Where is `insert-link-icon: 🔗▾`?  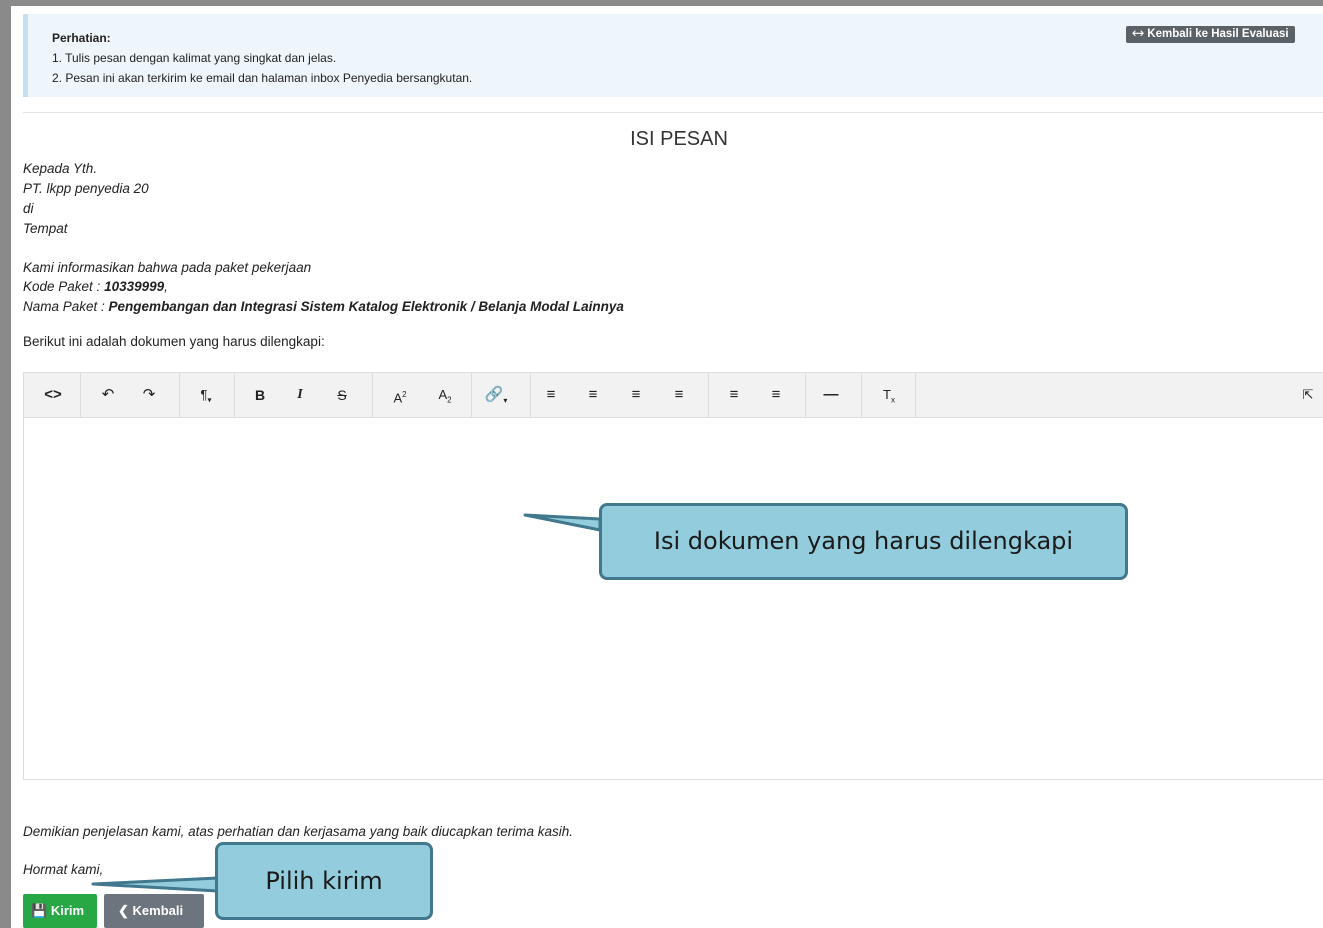
insert-link-icon: 🔗▾ is located at coordinates (496, 395).